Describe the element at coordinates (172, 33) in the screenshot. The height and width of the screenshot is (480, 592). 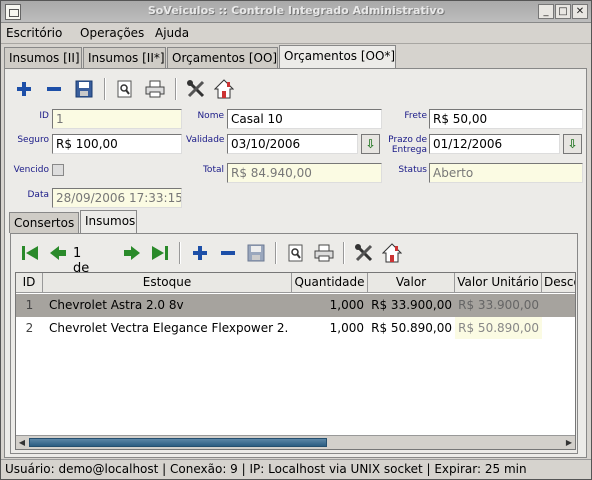
I see `menu-ajuda: Ajuda` at that location.